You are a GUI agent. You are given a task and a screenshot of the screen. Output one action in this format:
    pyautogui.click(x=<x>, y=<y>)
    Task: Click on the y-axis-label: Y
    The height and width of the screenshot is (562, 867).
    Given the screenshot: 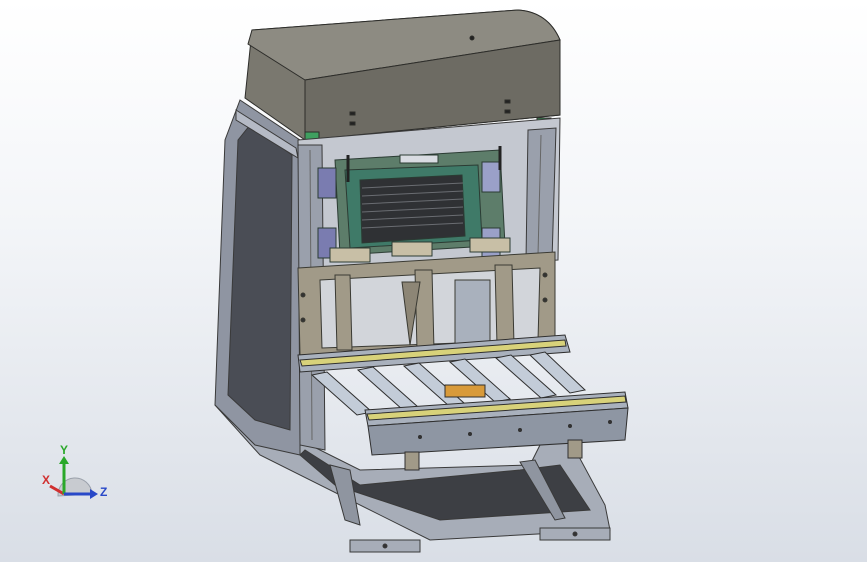 What is the action you would take?
    pyautogui.click(x=64, y=450)
    